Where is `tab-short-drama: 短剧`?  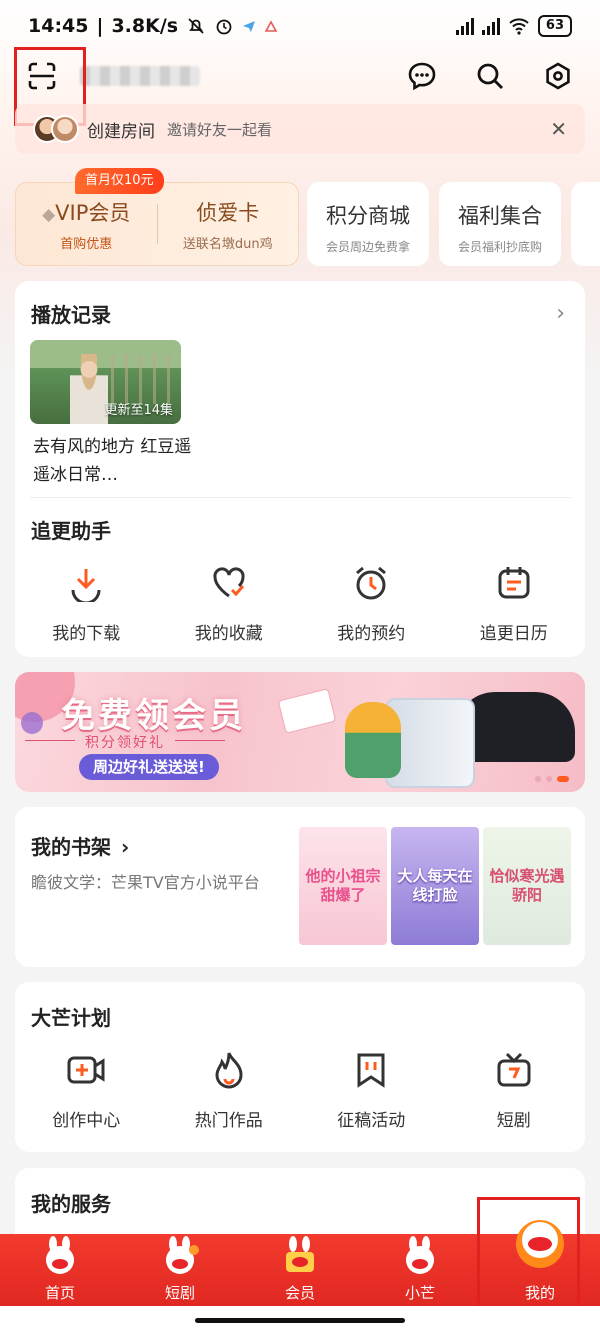
tab-short-drama: 短剧 is located at coordinates (180, 1270).